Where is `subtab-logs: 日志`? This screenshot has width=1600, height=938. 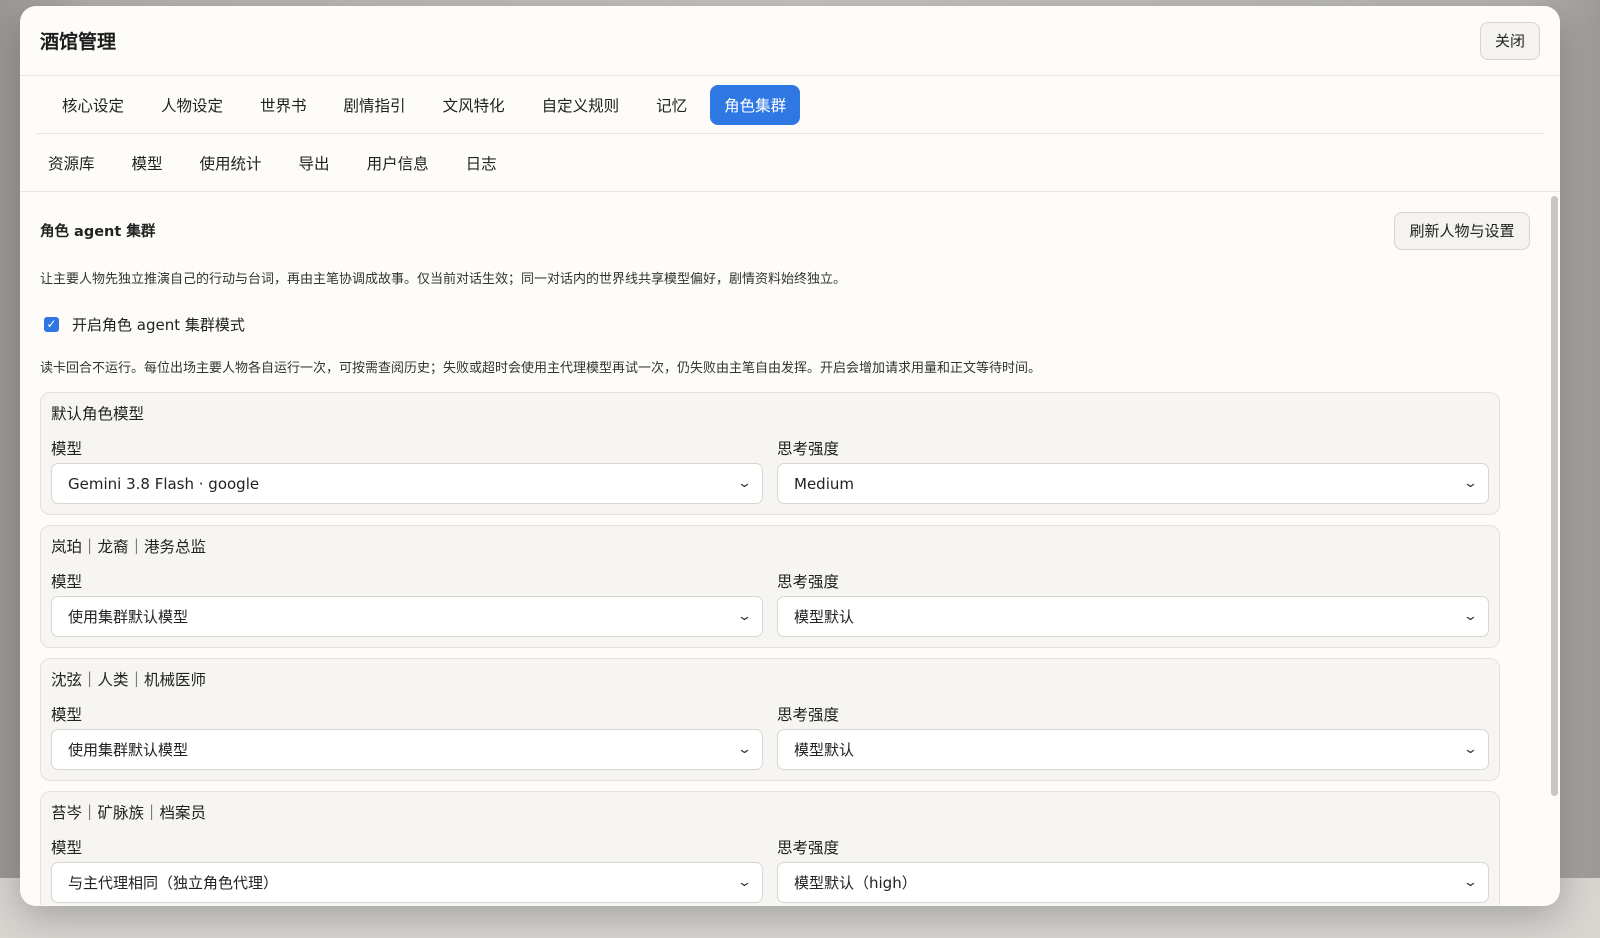
subtab-logs: 日志 is located at coordinates (481, 163).